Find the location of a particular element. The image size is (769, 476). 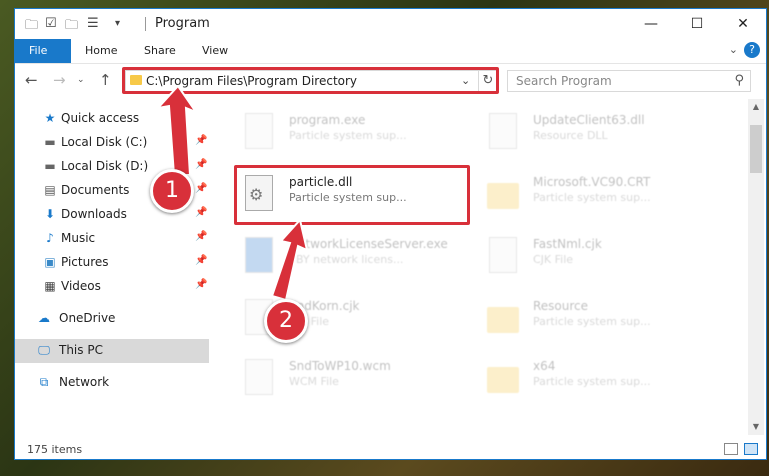

annotation-arrows is located at coordinates (232, 193).